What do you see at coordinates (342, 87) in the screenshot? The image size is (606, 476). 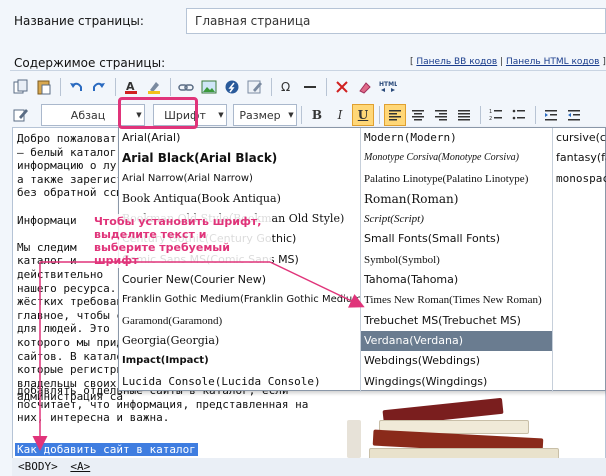 I see `remove-format-icon` at bounding box center [342, 87].